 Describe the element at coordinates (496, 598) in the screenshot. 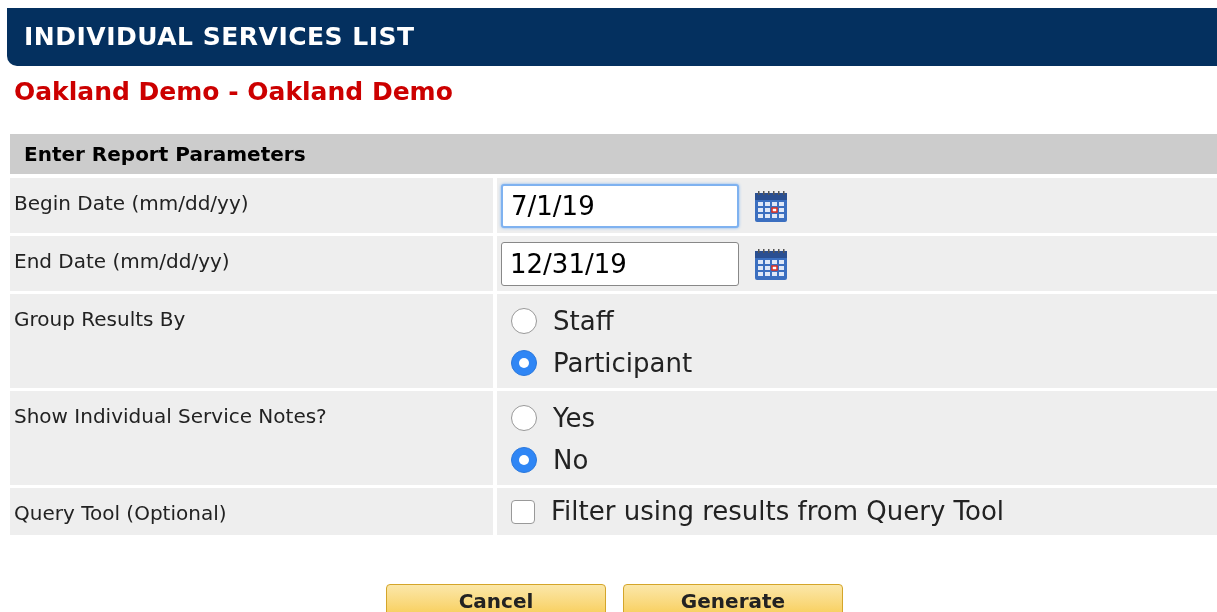

I see `action-button: Cancel` at that location.